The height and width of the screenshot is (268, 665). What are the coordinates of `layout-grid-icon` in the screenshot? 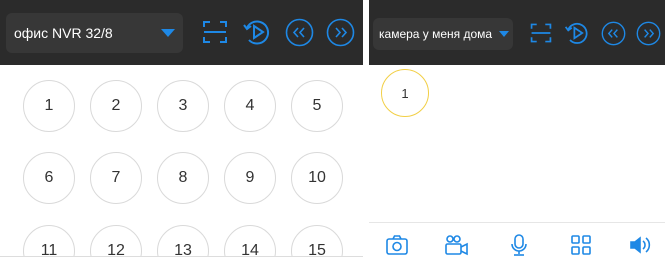 It's located at (581, 245).